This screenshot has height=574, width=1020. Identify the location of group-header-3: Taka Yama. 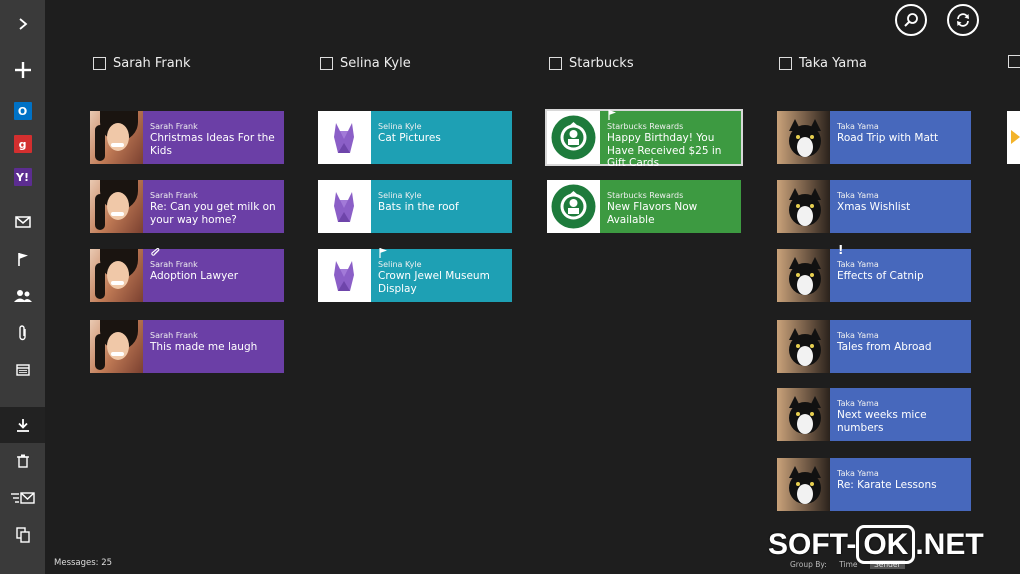
(823, 63).